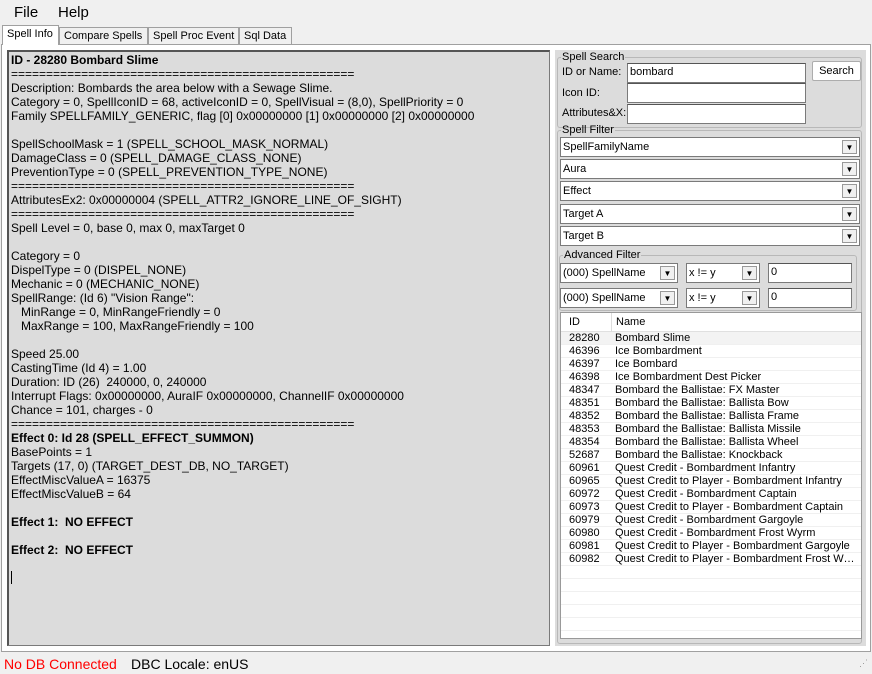  I want to click on search-button: Search, so click(836, 71).